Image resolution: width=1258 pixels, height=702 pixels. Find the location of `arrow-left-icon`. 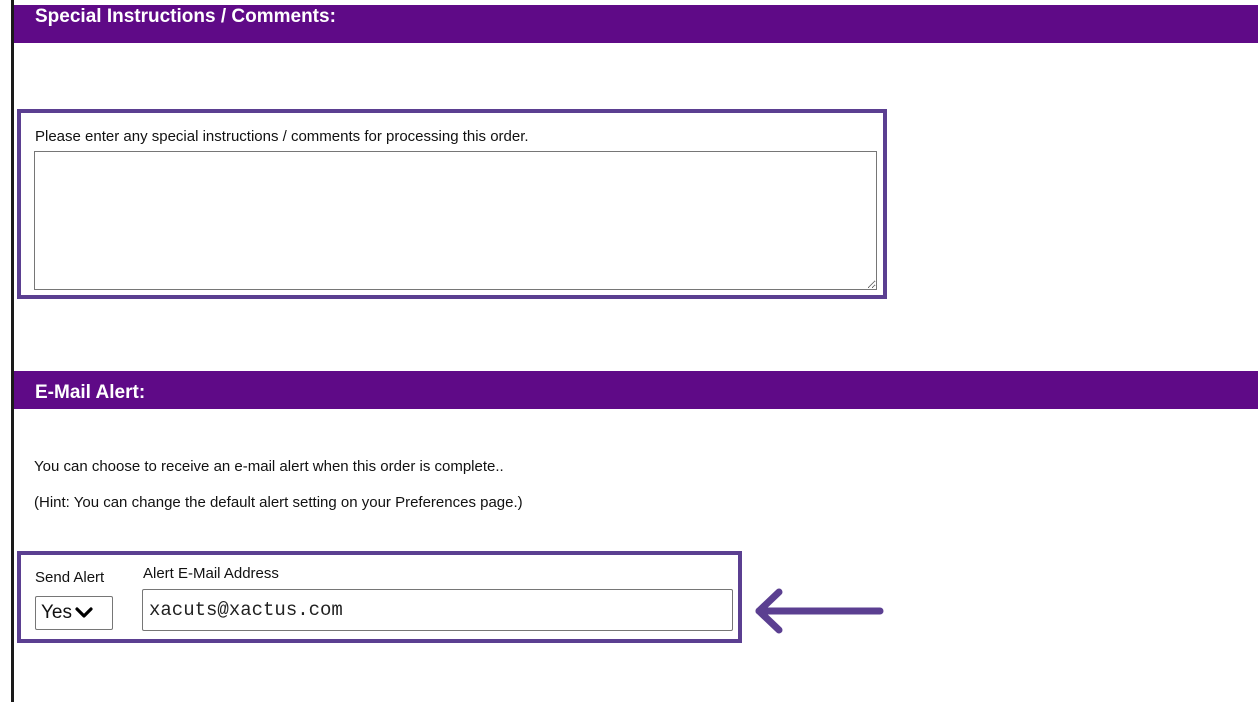

arrow-left-icon is located at coordinates (819, 611).